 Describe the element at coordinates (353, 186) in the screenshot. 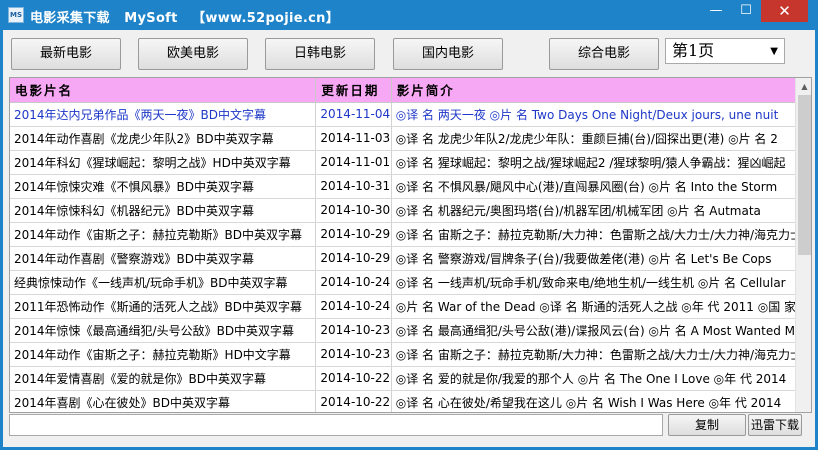

I see `cell-update-date: 2014-10-31` at that location.